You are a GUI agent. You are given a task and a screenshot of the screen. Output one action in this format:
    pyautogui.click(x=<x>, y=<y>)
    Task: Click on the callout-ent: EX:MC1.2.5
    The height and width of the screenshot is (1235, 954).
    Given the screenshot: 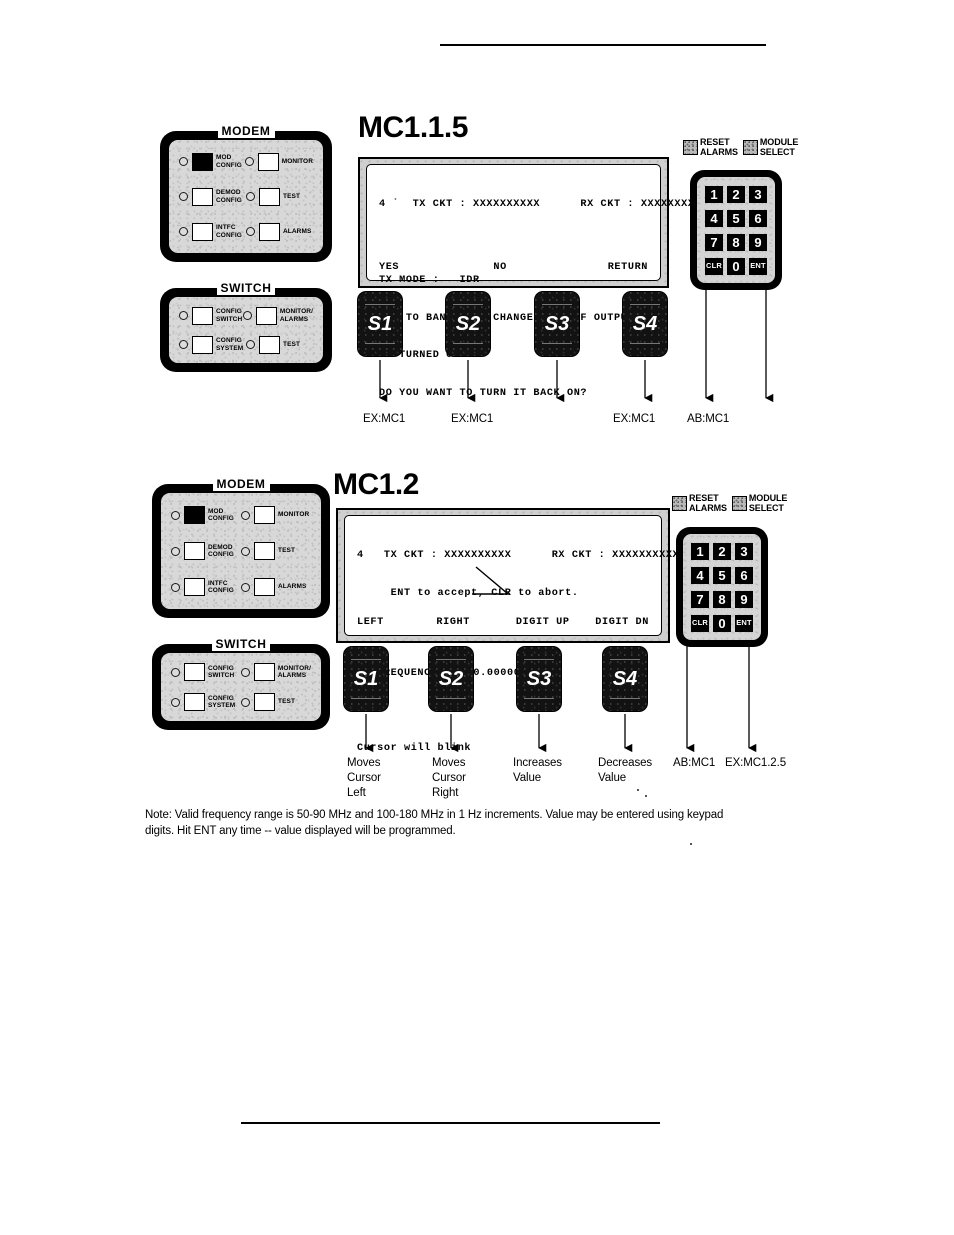 What is the action you would take?
    pyautogui.click(x=755, y=763)
    